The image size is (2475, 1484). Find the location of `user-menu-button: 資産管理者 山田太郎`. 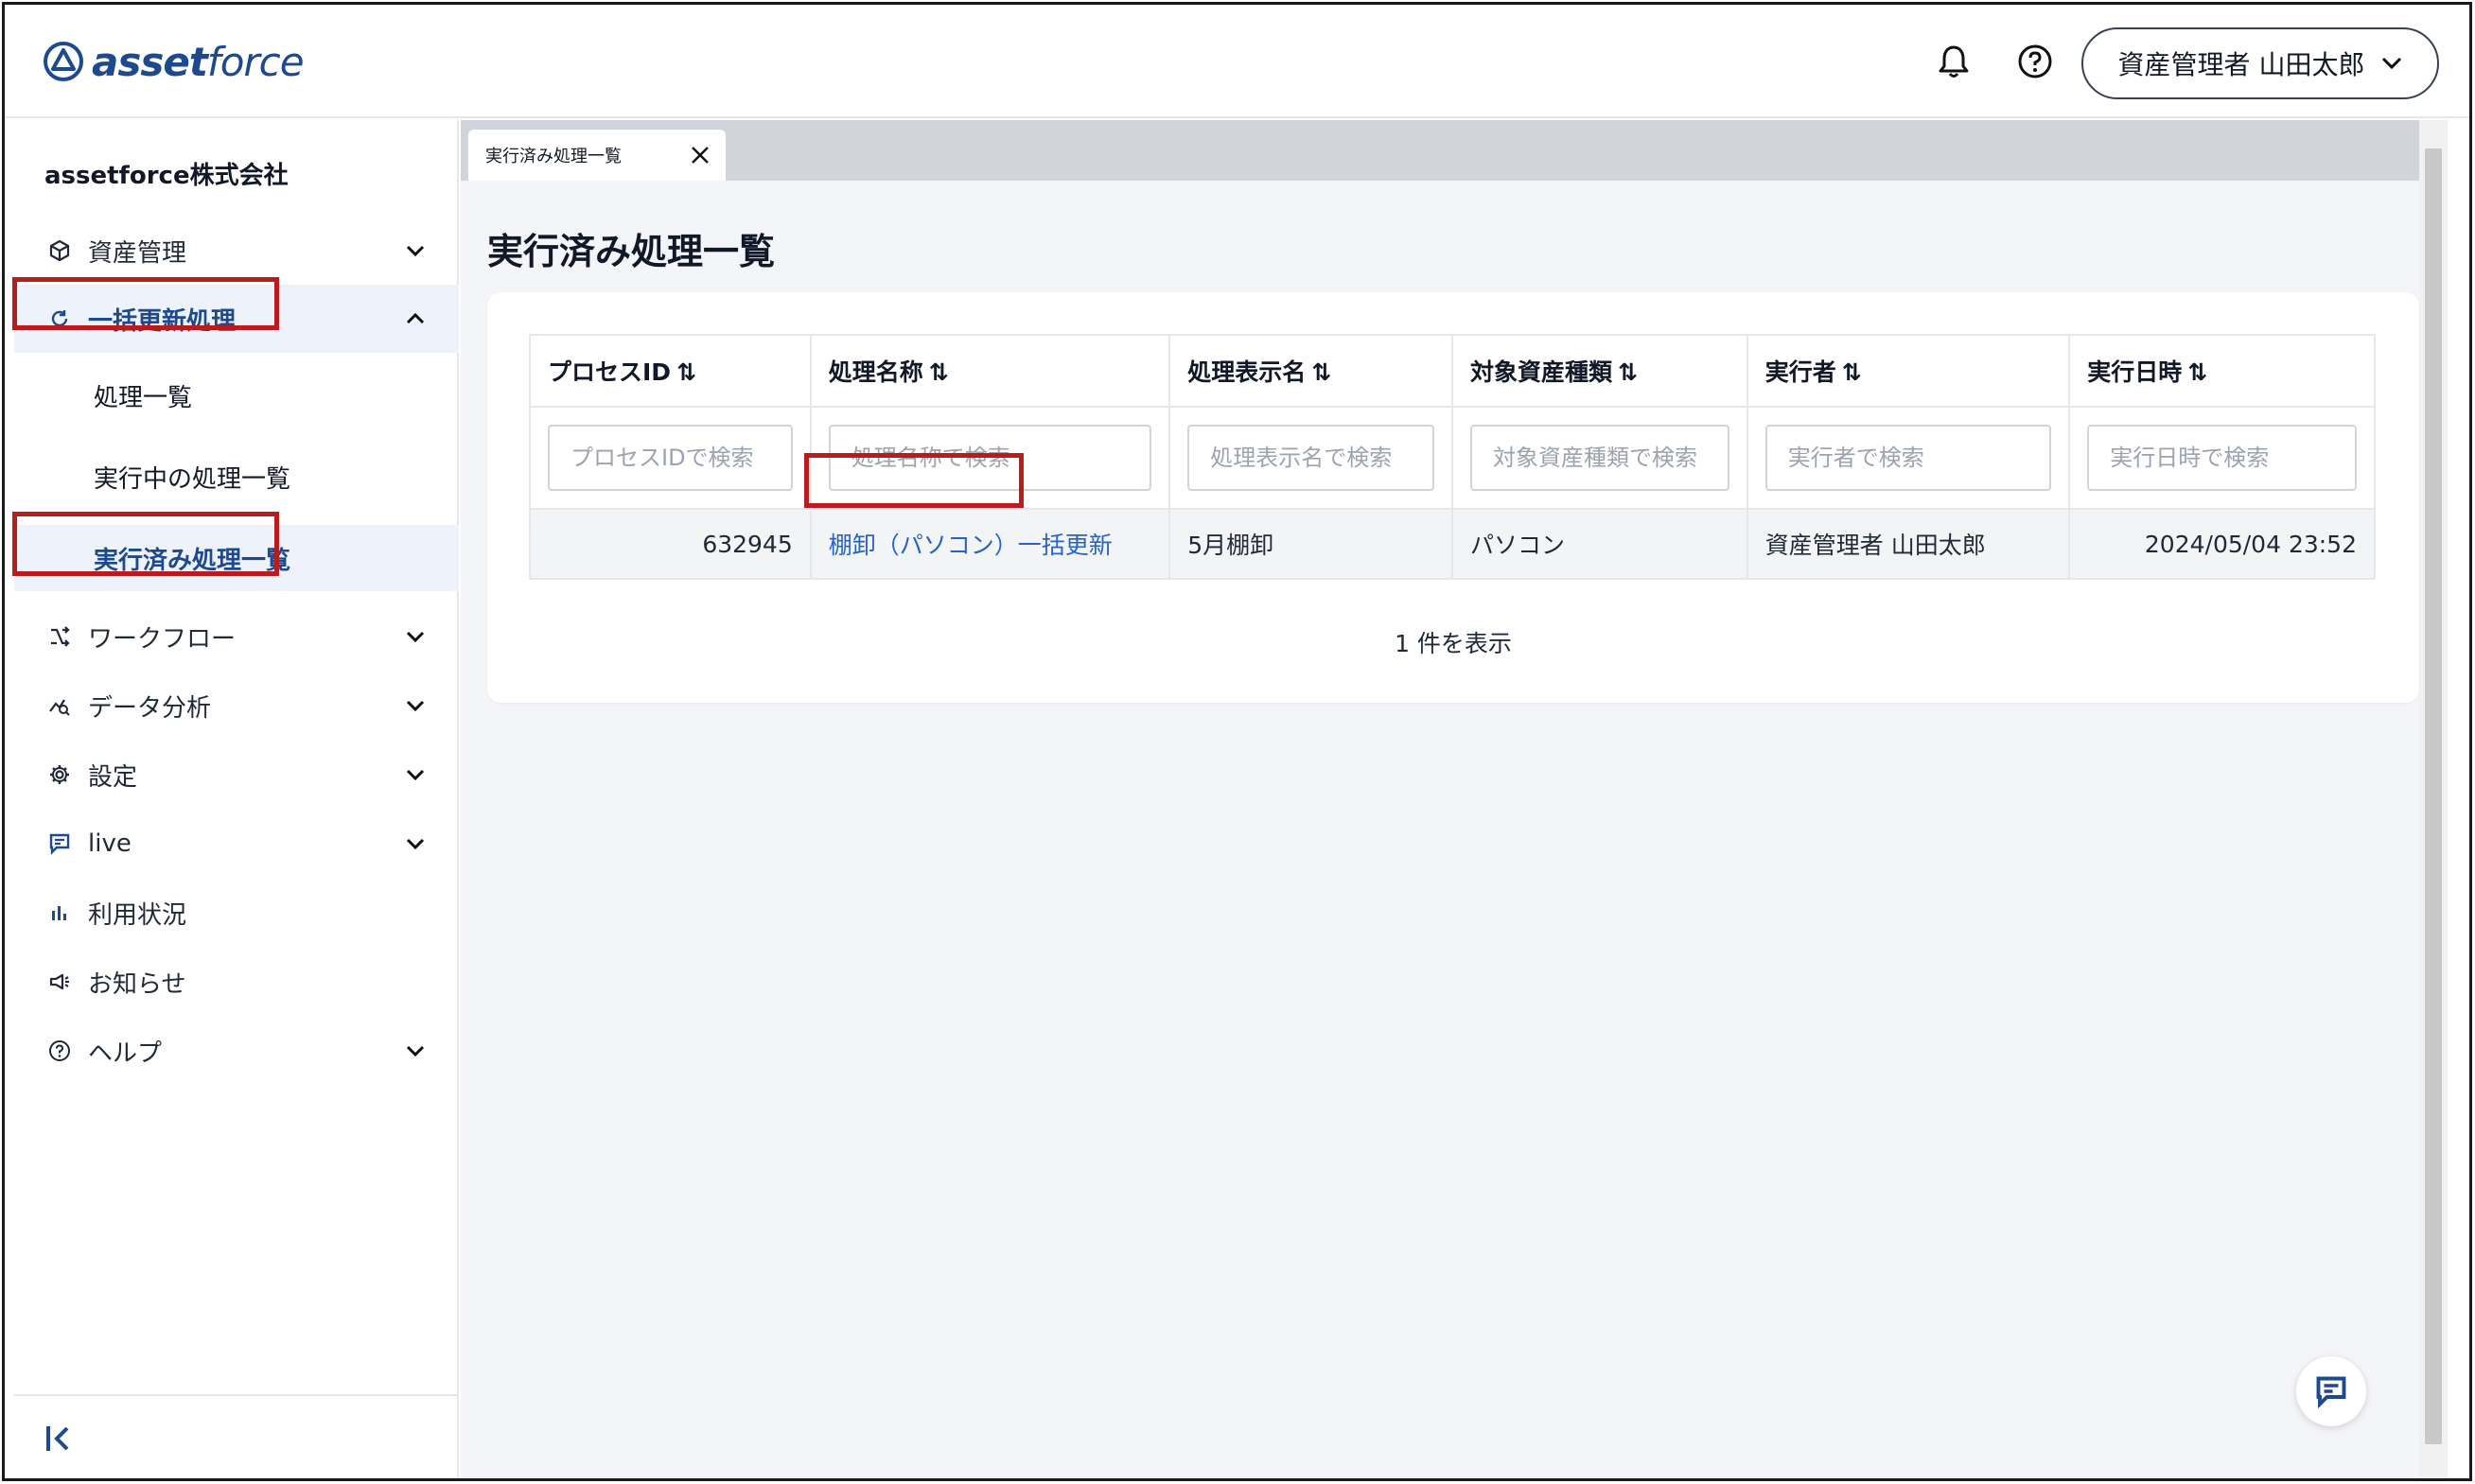

user-menu-button: 資産管理者 山田太郎 is located at coordinates (2260, 63).